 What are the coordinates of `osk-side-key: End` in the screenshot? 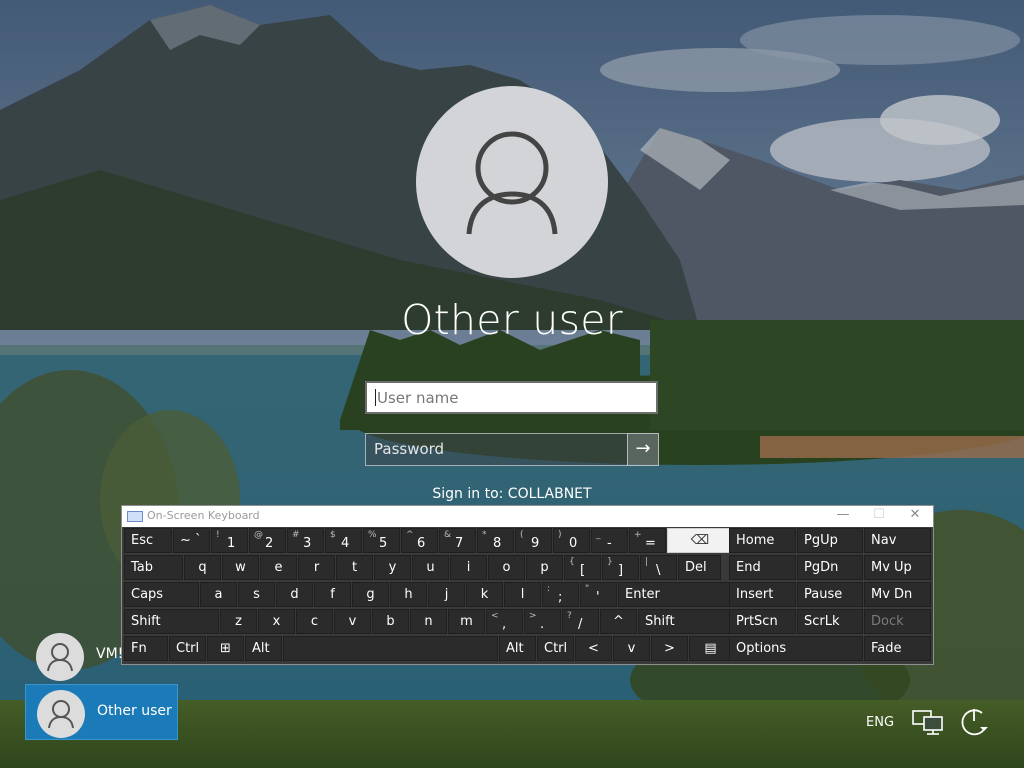 It's located at (762, 567).